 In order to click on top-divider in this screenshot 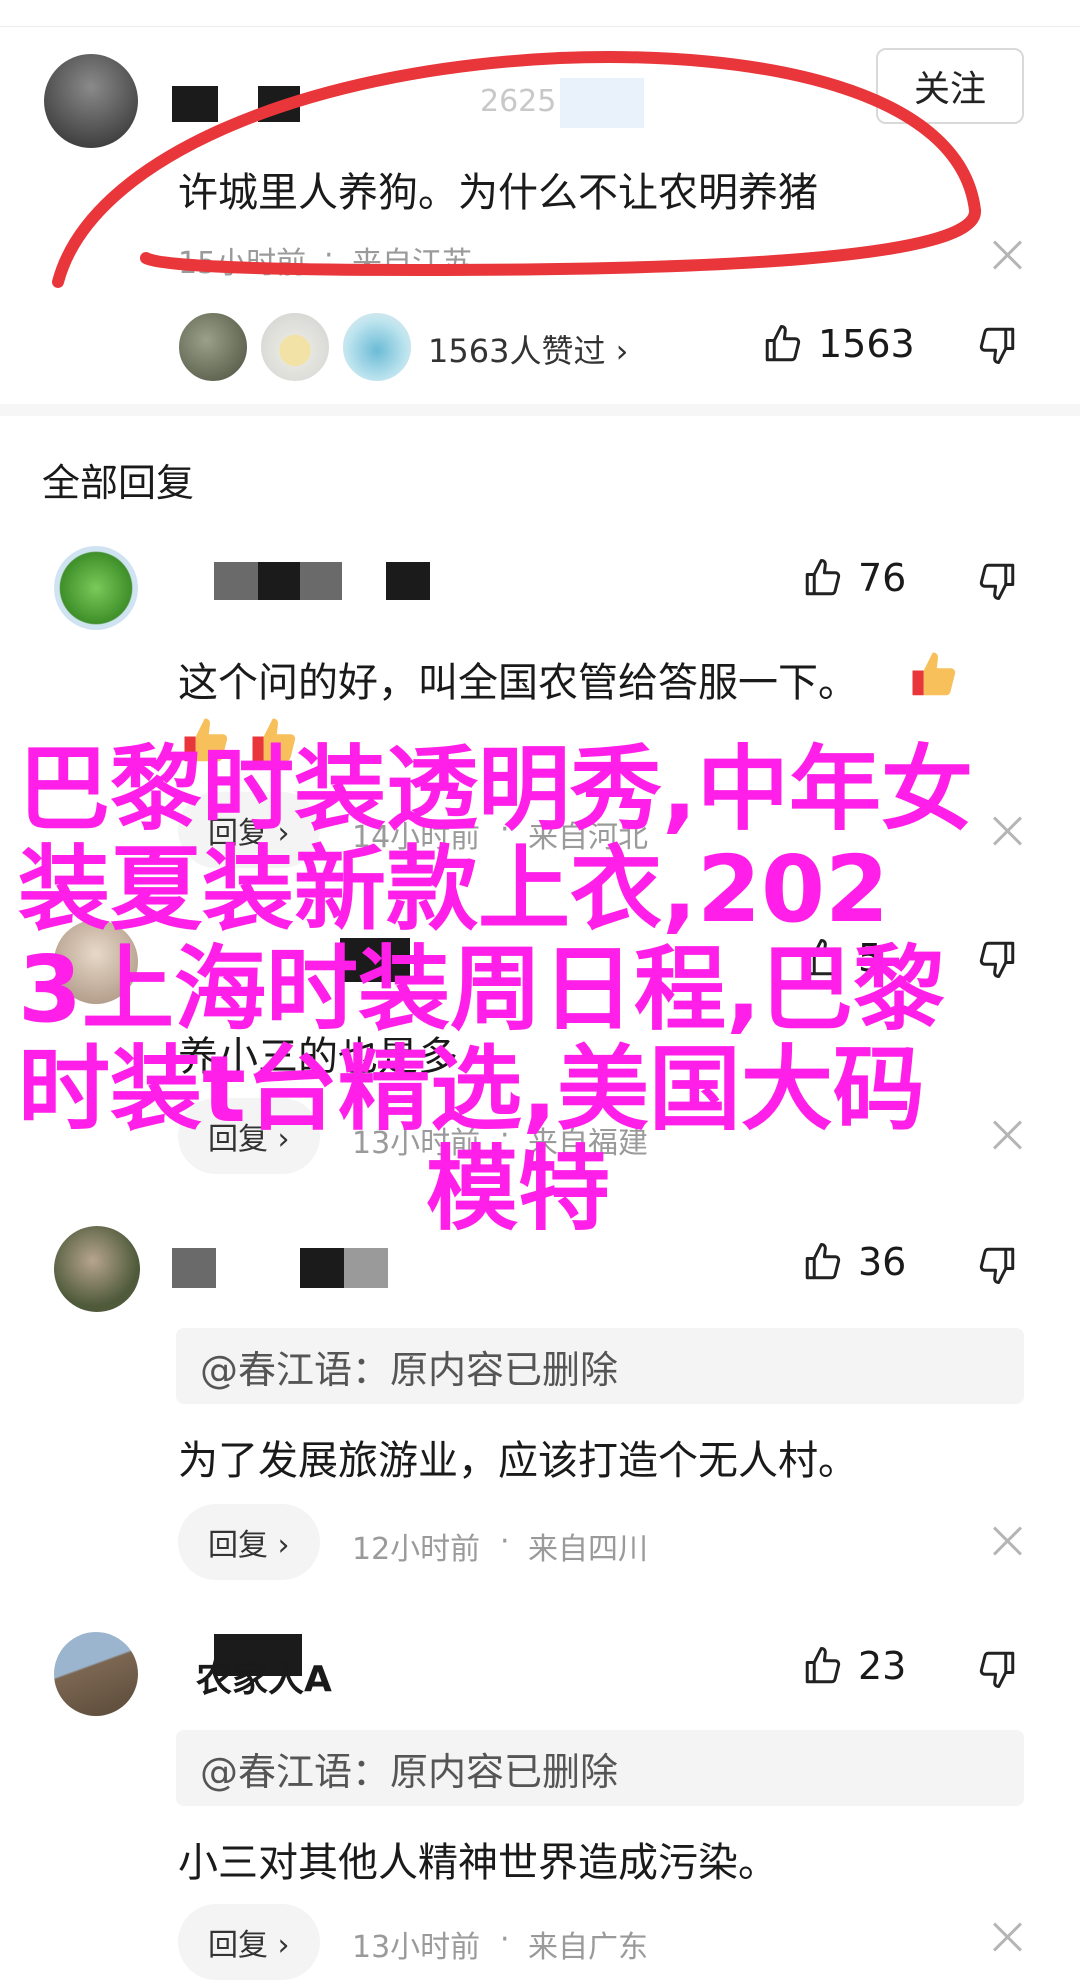, I will do `click(540, 26)`.